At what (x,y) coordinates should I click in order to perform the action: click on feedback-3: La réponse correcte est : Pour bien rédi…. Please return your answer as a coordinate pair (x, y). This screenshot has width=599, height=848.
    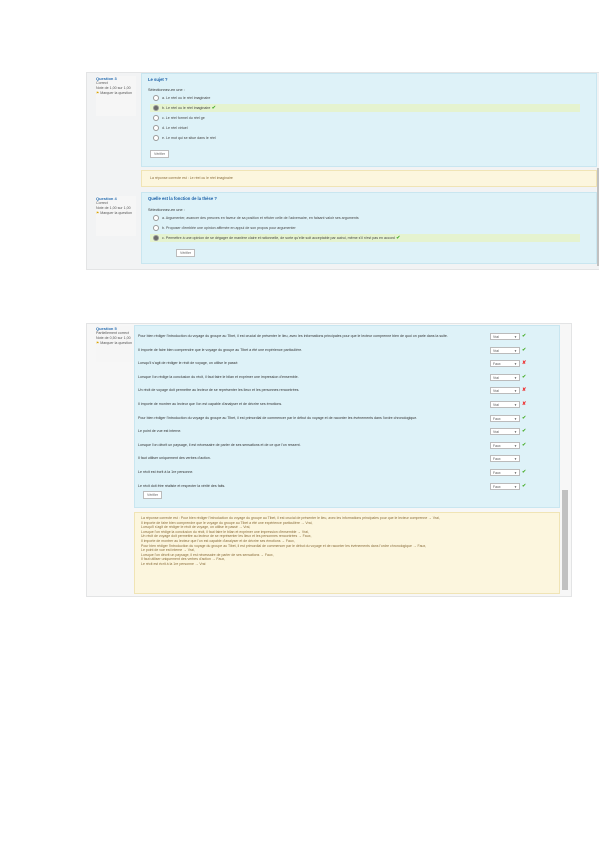
    Looking at the image, I should click on (347, 553).